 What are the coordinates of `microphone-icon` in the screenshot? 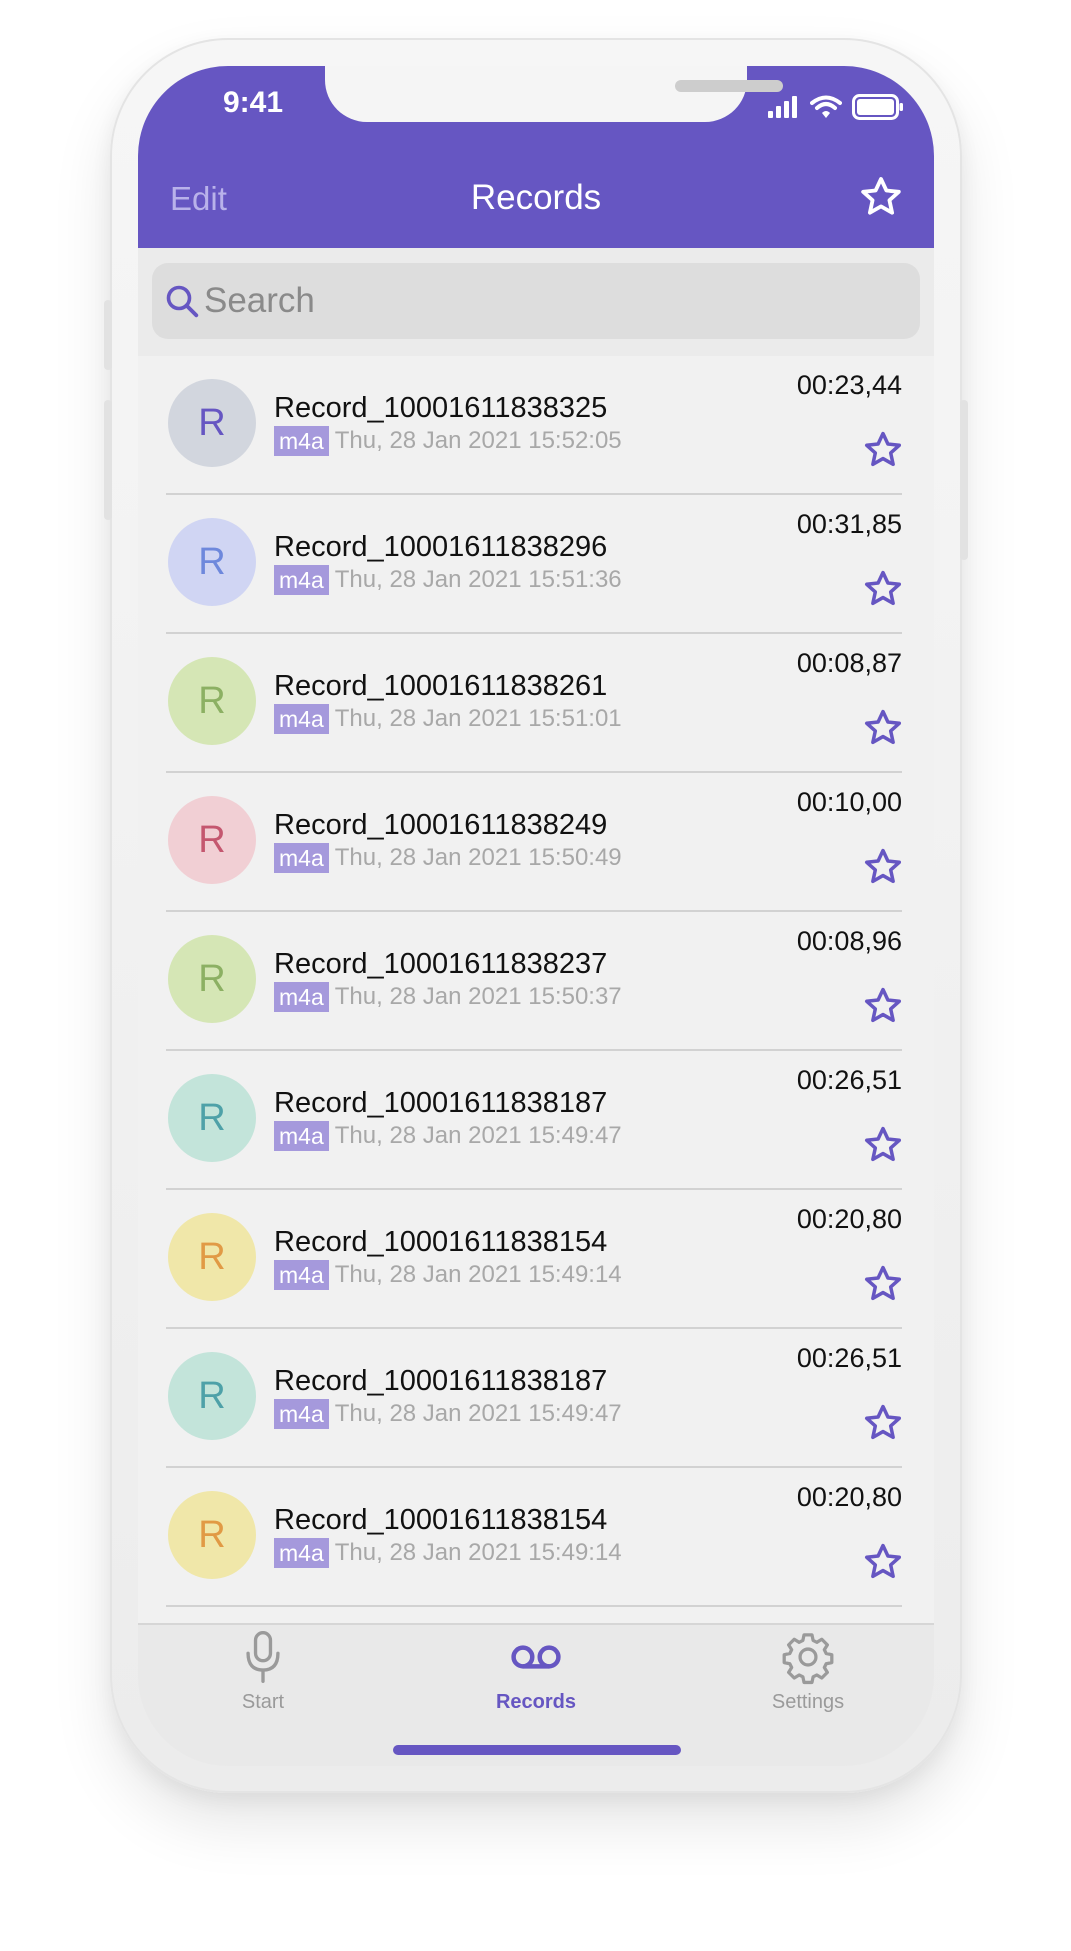 It's located at (263, 1657).